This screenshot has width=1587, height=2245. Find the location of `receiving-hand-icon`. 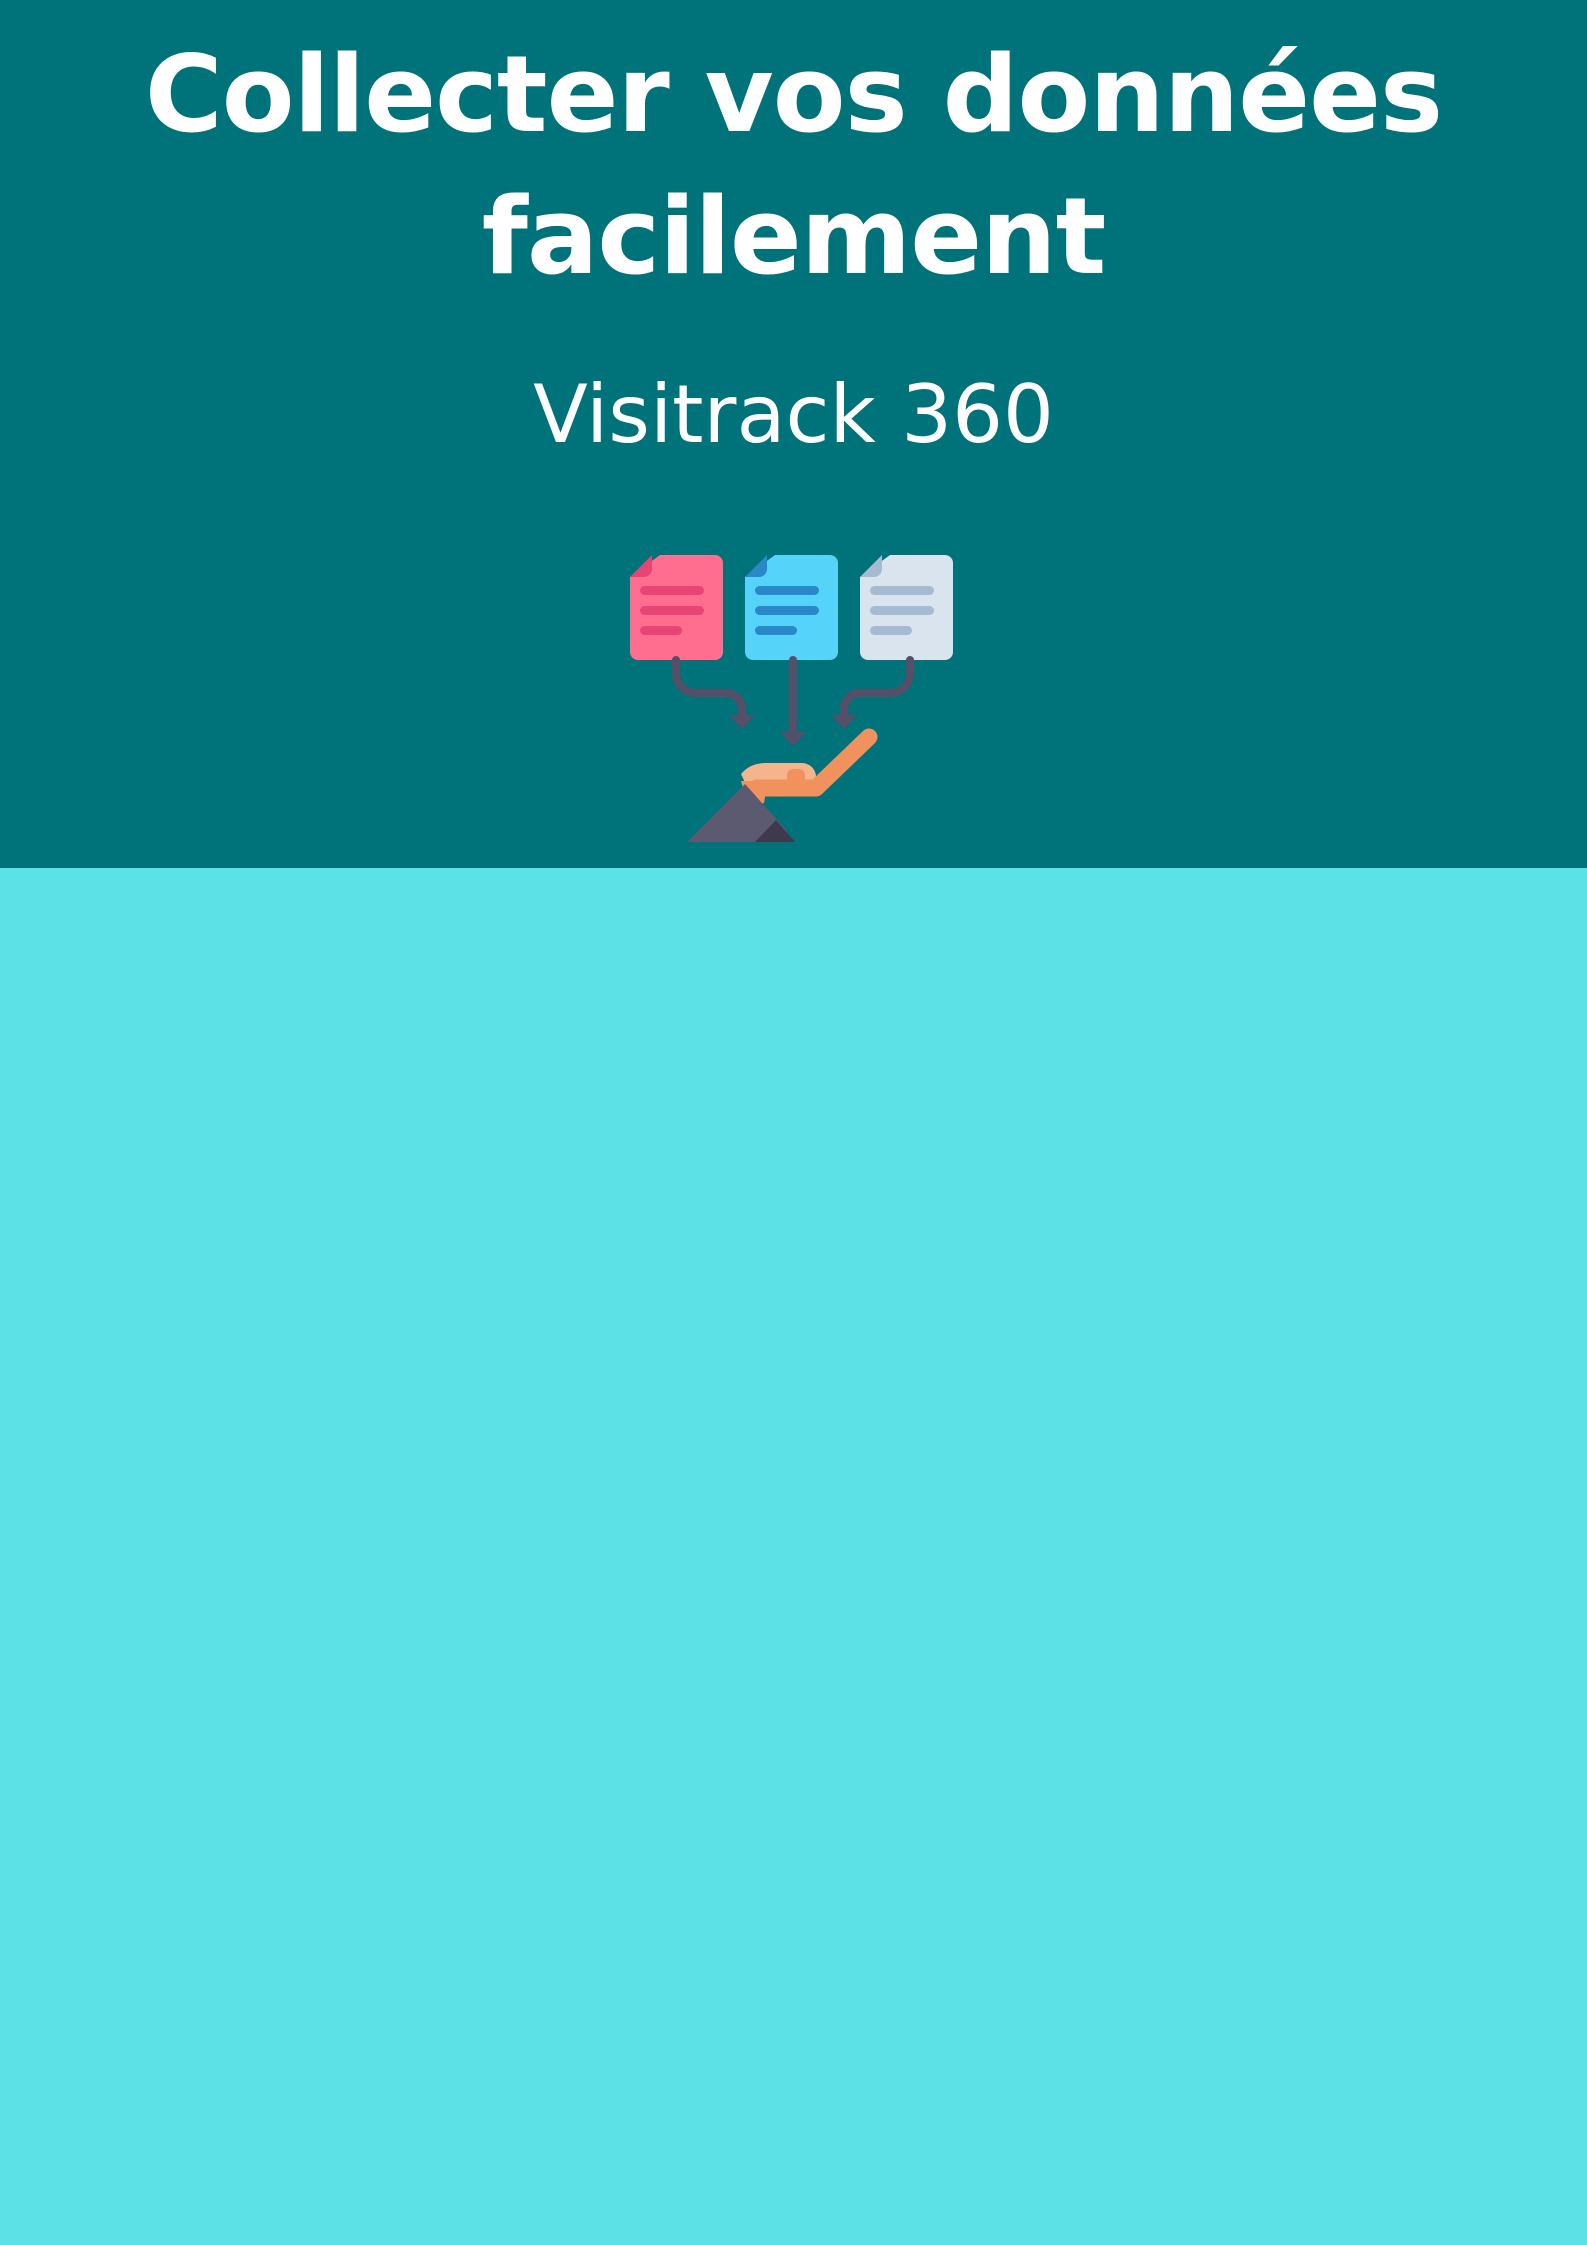

receiving-hand-icon is located at coordinates (782, 785).